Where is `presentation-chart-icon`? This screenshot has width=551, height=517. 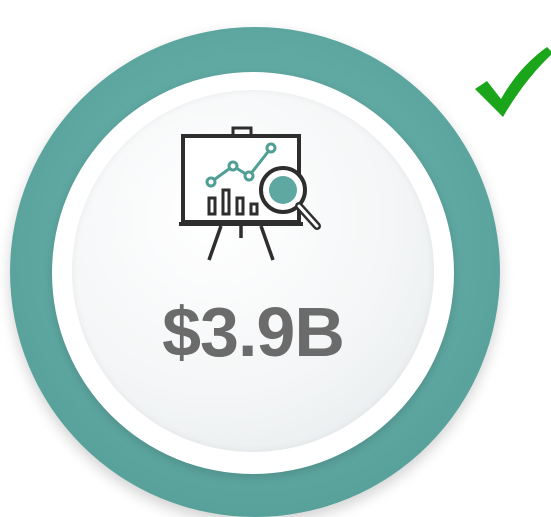 presentation-chart-icon is located at coordinates (250, 193).